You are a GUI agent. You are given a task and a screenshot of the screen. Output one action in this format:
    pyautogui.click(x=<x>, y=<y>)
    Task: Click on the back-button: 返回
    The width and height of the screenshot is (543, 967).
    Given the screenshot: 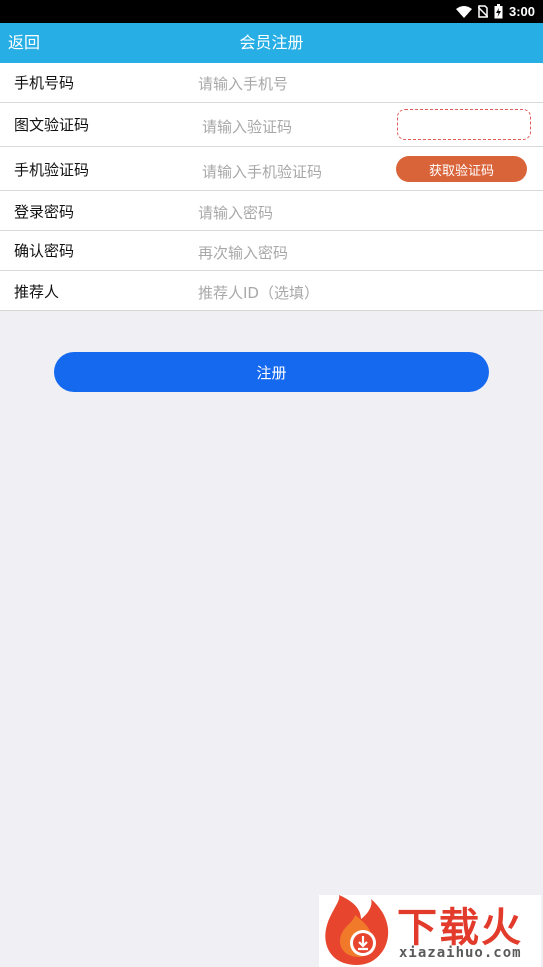 What is the action you would take?
    pyautogui.click(x=24, y=43)
    